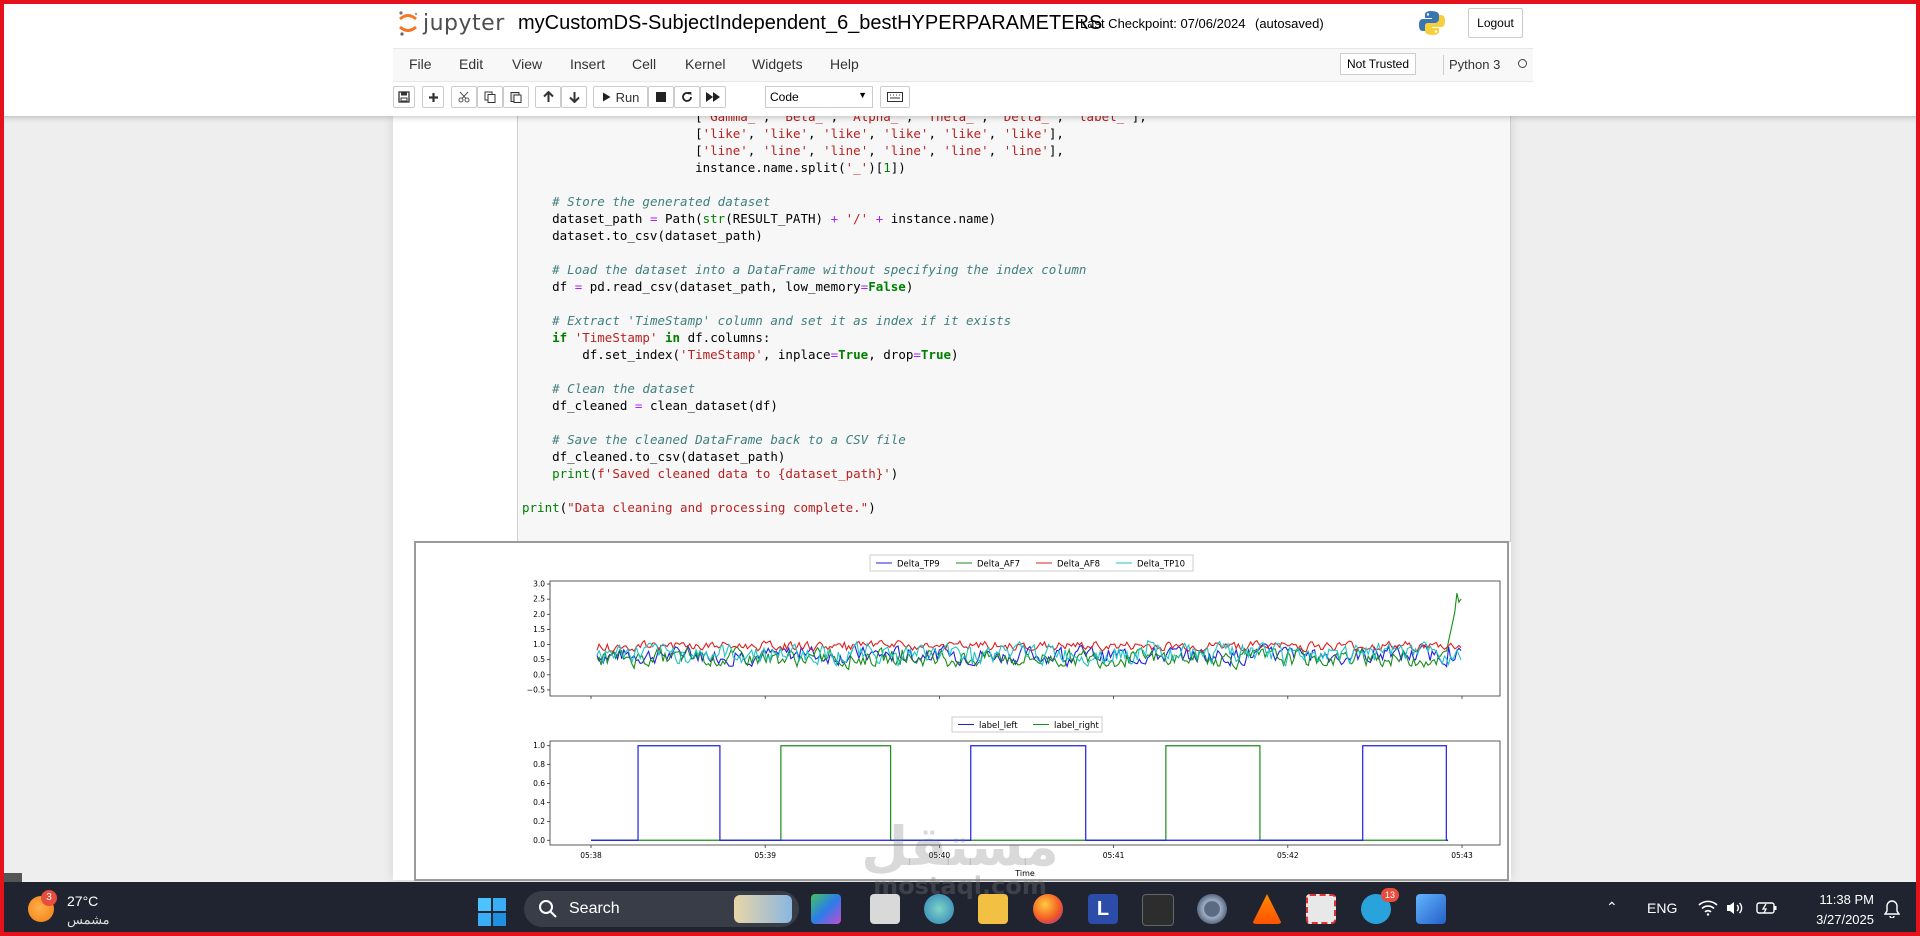 The width and height of the screenshot is (1920, 936). I want to click on menu-file: File, so click(420, 64).